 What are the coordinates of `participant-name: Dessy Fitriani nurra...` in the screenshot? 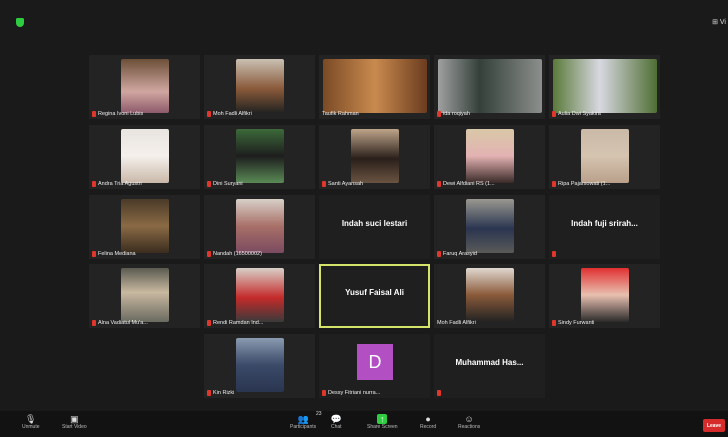 It's located at (351, 393).